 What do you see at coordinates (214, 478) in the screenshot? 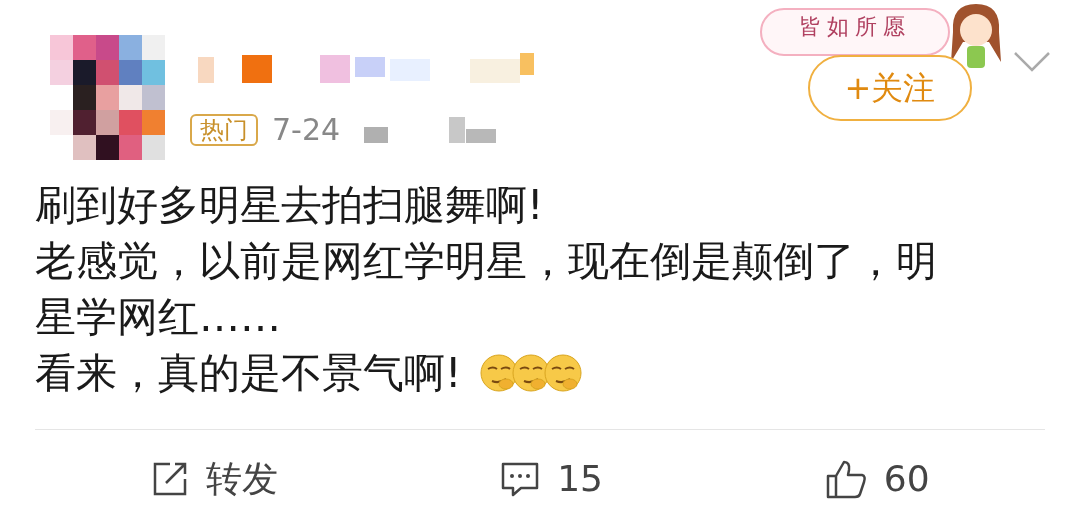
I see `share-button: 转发` at bounding box center [214, 478].